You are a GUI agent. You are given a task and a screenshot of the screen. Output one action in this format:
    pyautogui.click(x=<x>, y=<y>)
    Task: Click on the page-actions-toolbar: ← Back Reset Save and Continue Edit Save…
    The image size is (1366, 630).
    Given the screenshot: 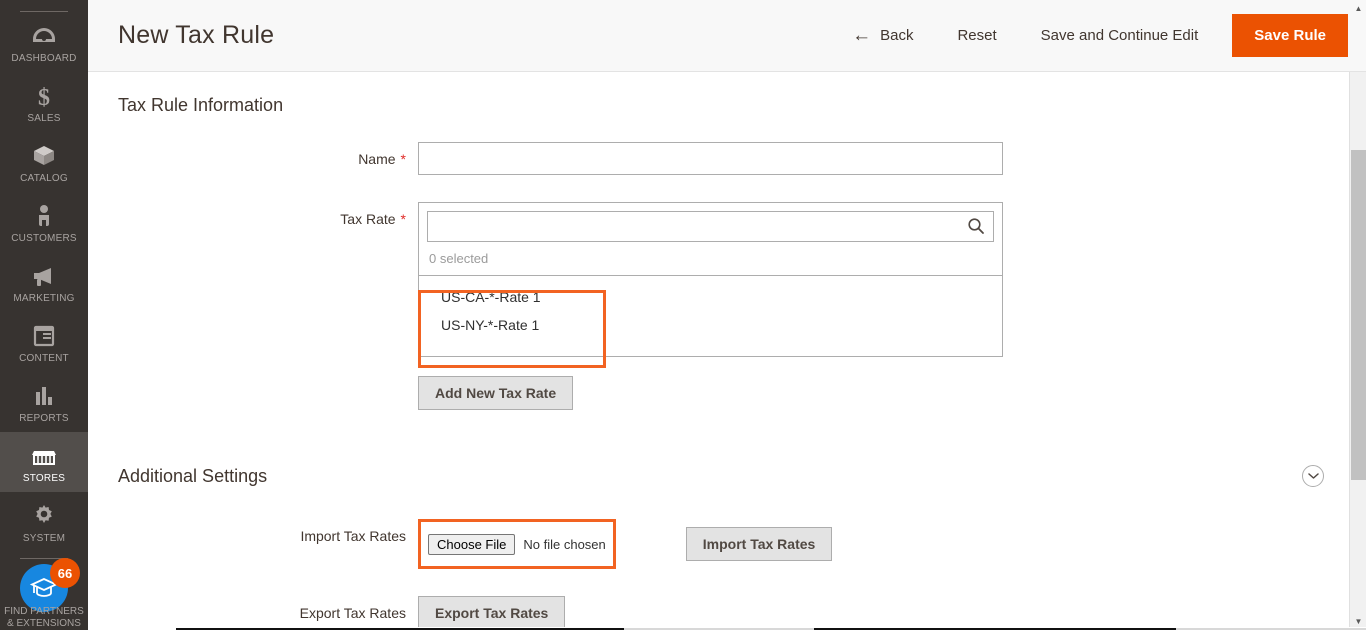 What is the action you would take?
    pyautogui.click(x=1089, y=35)
    